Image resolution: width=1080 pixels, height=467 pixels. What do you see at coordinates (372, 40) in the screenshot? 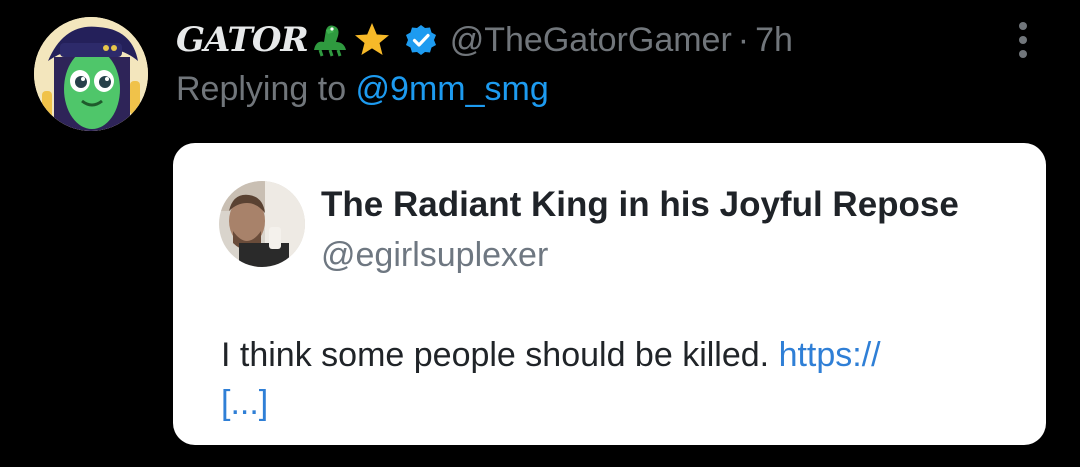
I see `star-emoji-icon` at bounding box center [372, 40].